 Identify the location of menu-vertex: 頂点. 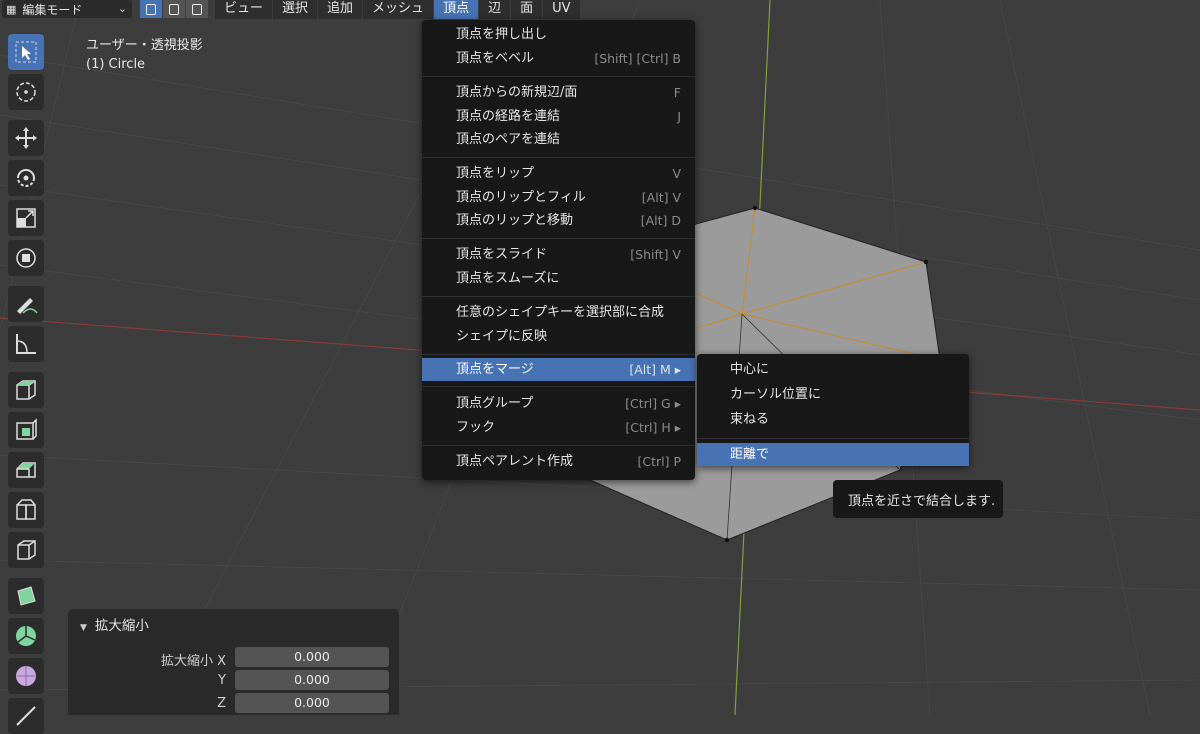
(456, 9).